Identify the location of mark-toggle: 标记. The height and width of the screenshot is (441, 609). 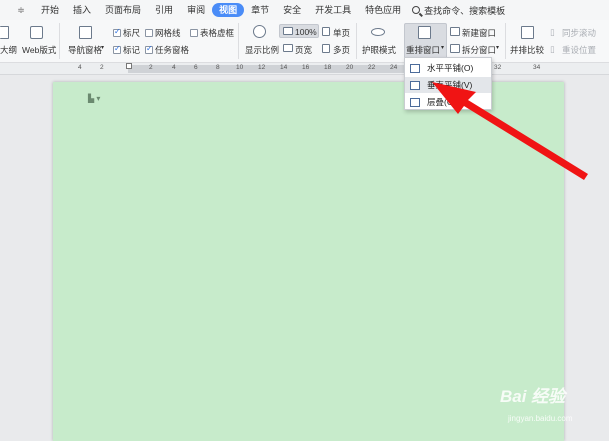
(126, 50).